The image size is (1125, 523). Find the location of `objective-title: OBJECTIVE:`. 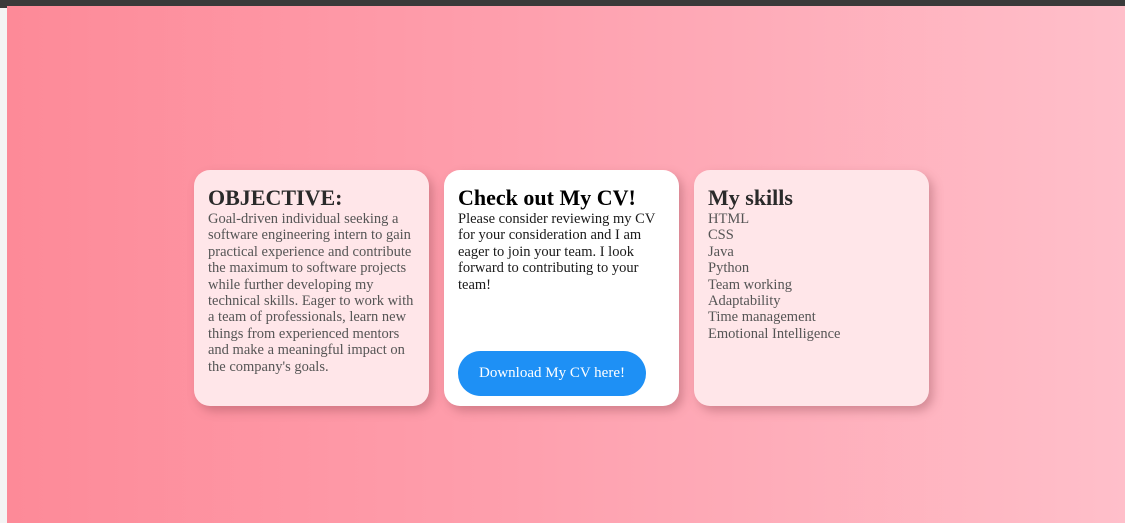

objective-title: OBJECTIVE: is located at coordinates (275, 197).